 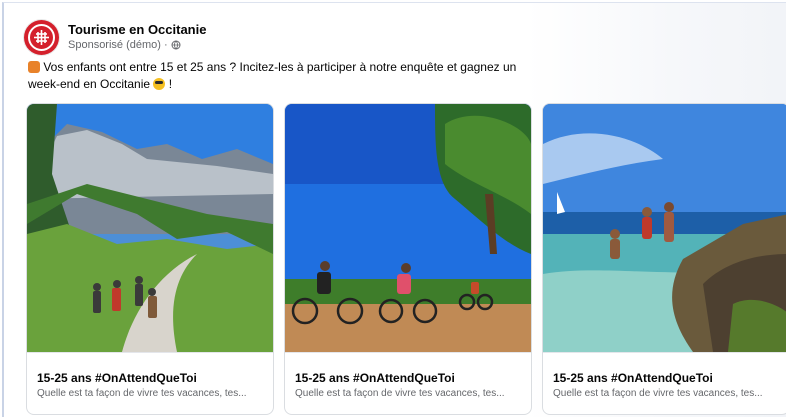 What do you see at coordinates (89, 84) in the screenshot?
I see `post-text-line2: week-end en Occitanie` at bounding box center [89, 84].